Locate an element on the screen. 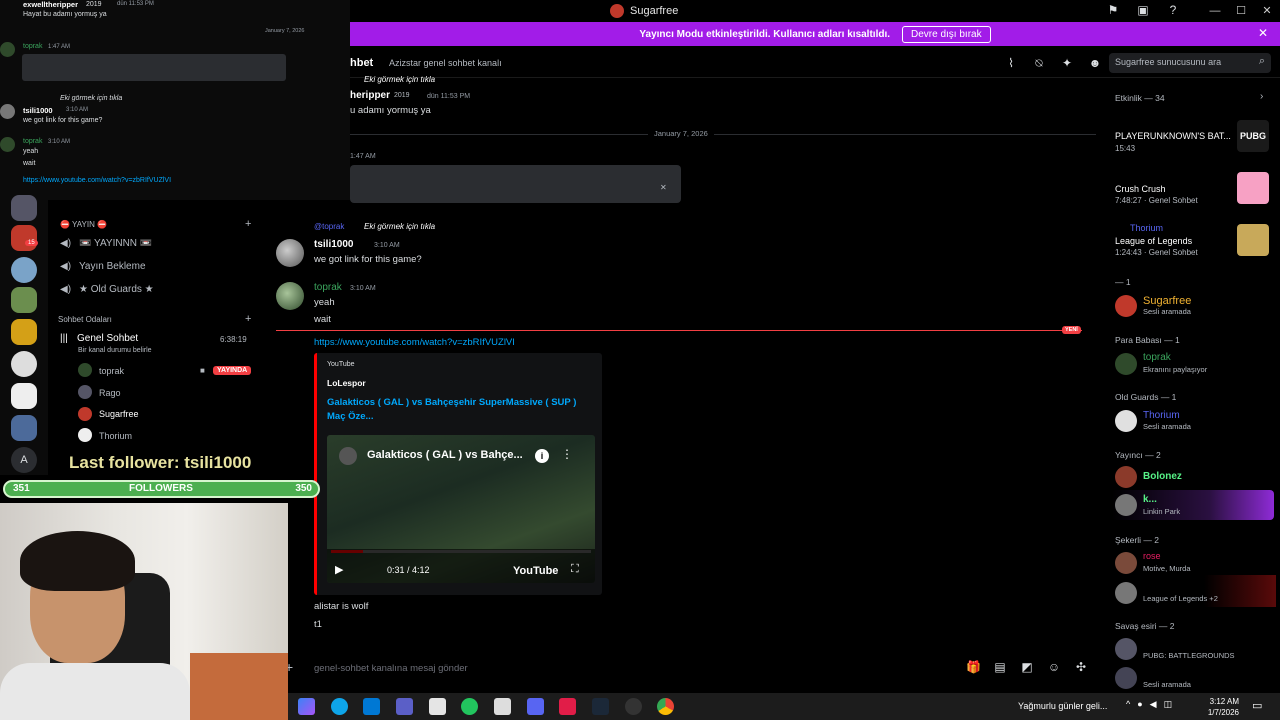  gift-icon: 🎁 is located at coordinates (973, 667).